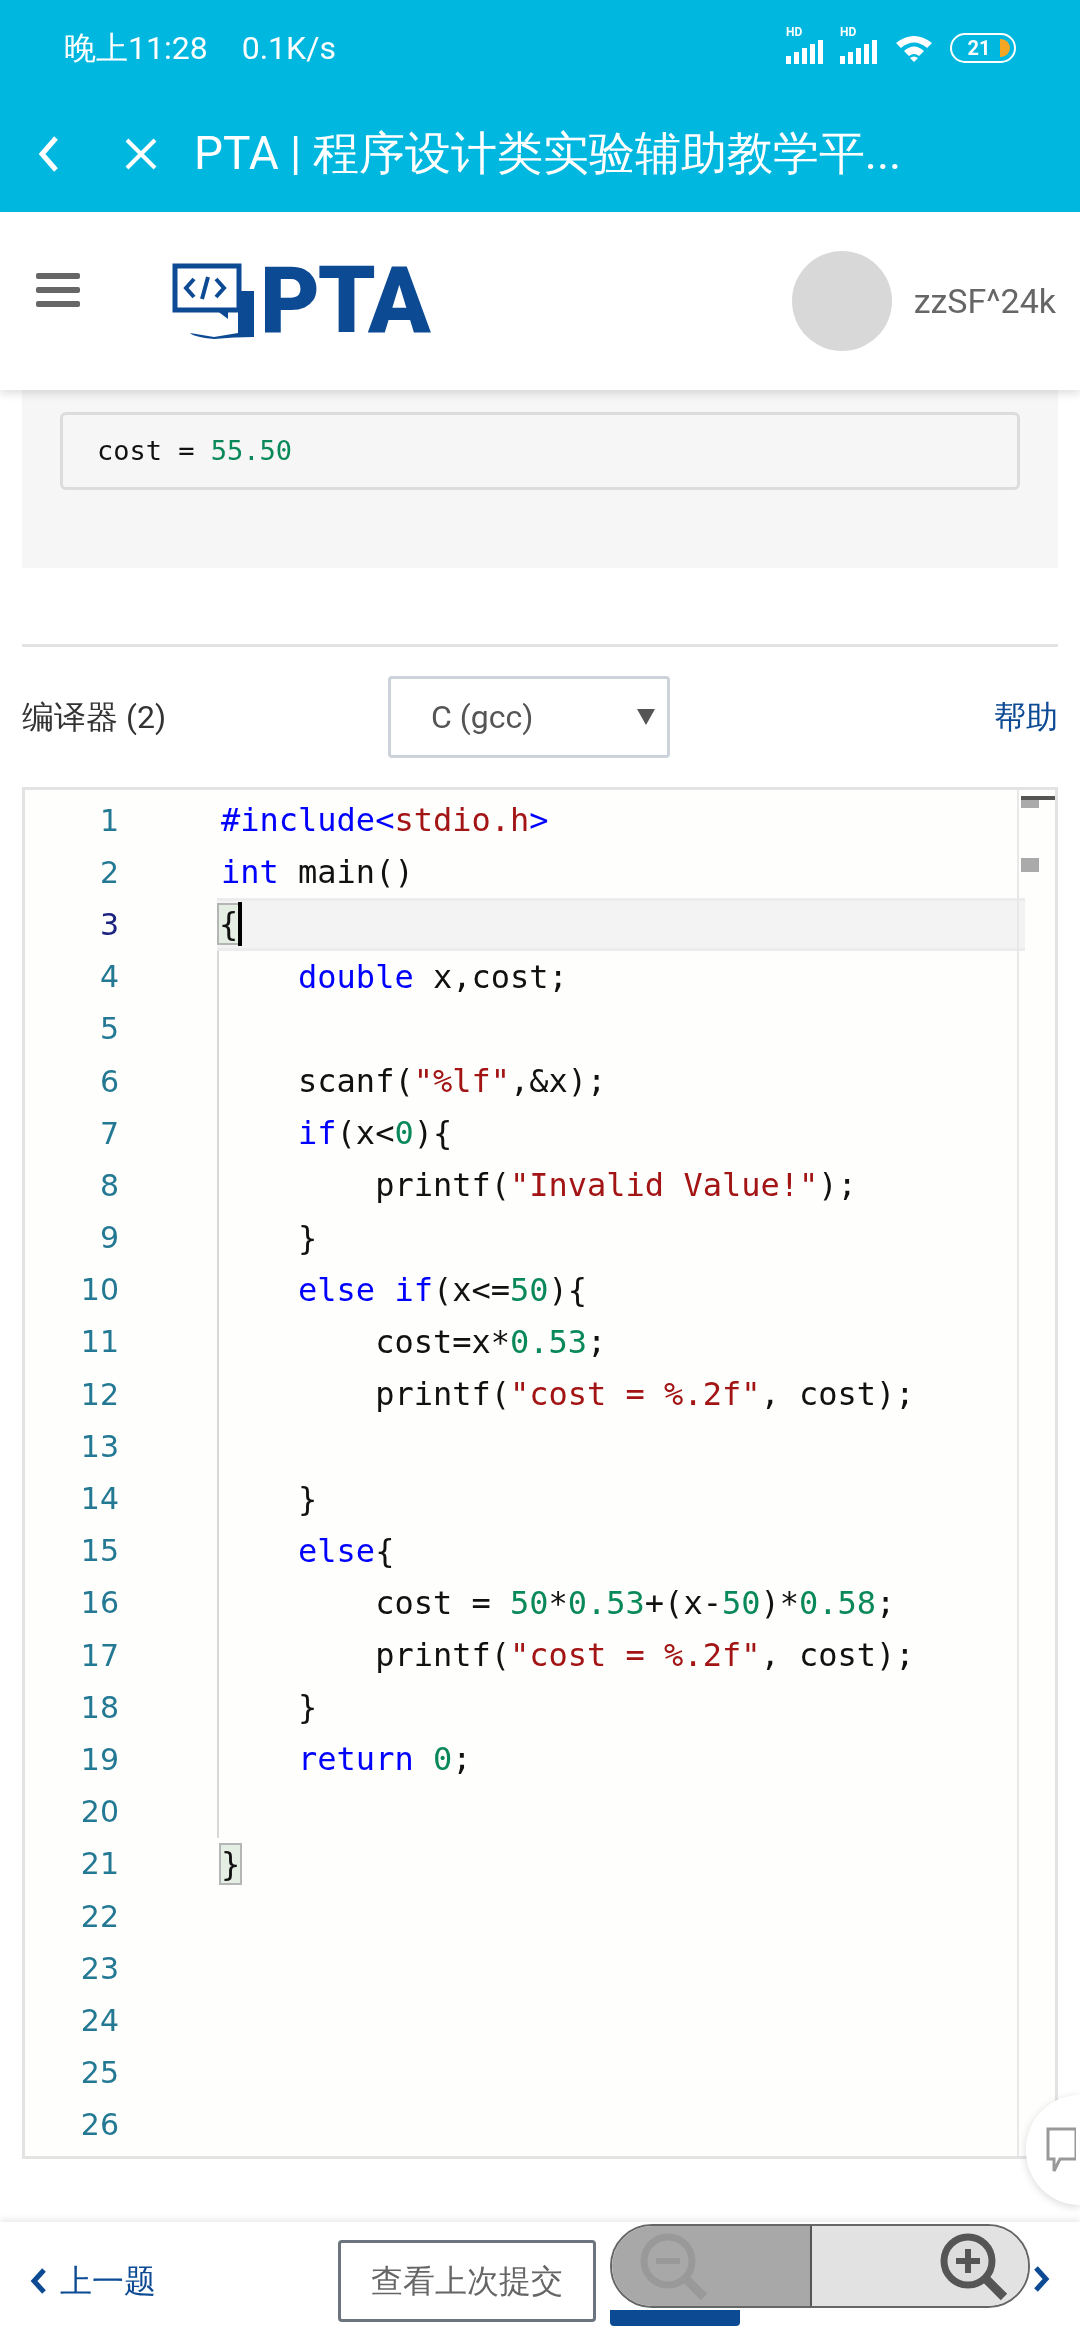 This screenshot has height=2340, width=1080. What do you see at coordinates (646, 717) in the screenshot?
I see `dropdown-icon` at bounding box center [646, 717].